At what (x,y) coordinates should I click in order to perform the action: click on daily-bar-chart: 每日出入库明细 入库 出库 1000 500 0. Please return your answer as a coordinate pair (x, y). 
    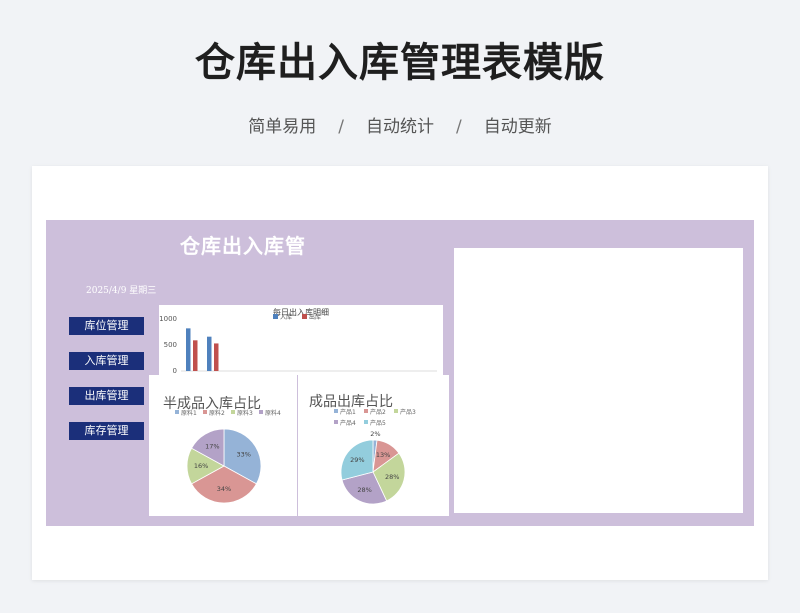
    Looking at the image, I should click on (301, 340).